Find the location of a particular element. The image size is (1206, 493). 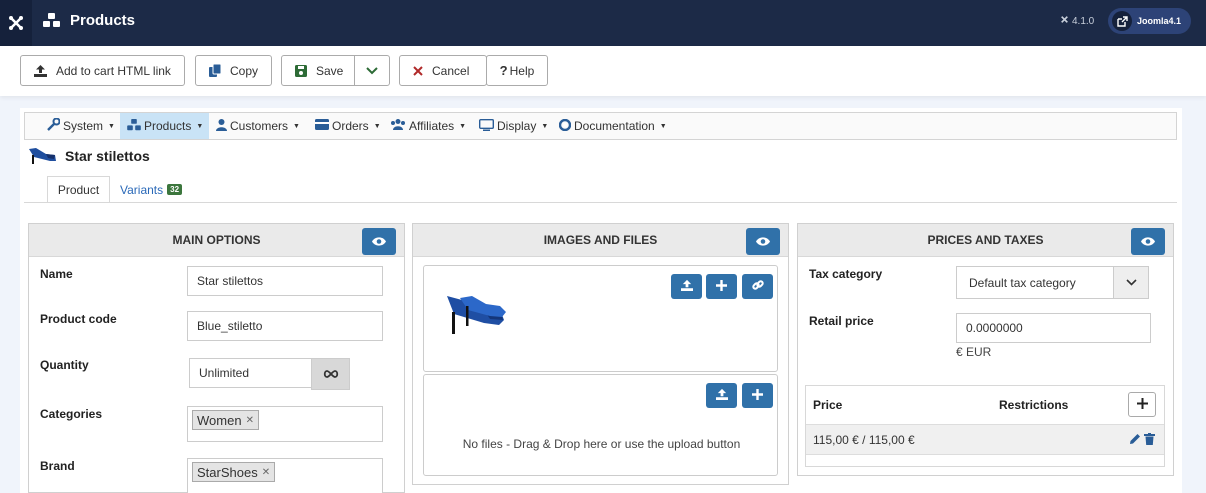

cancel-button: Cancel is located at coordinates (443, 70).